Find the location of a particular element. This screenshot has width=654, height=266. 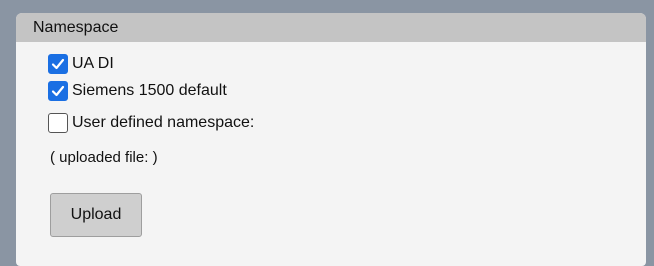

panel-header: Namespace is located at coordinates (331, 27).